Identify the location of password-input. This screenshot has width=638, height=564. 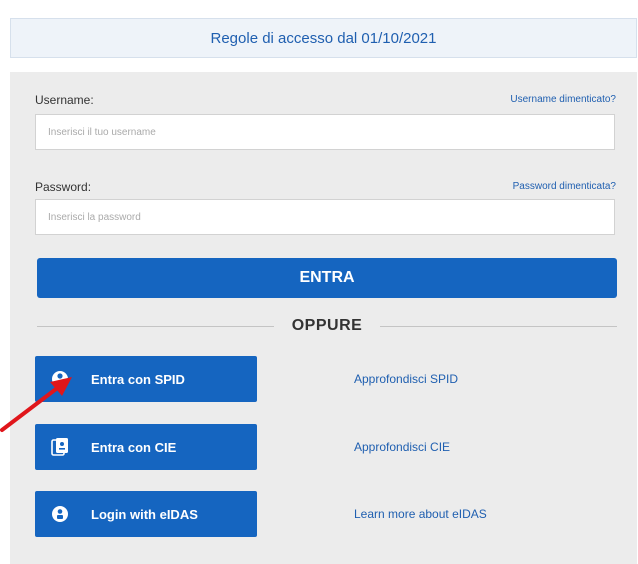
(325, 217).